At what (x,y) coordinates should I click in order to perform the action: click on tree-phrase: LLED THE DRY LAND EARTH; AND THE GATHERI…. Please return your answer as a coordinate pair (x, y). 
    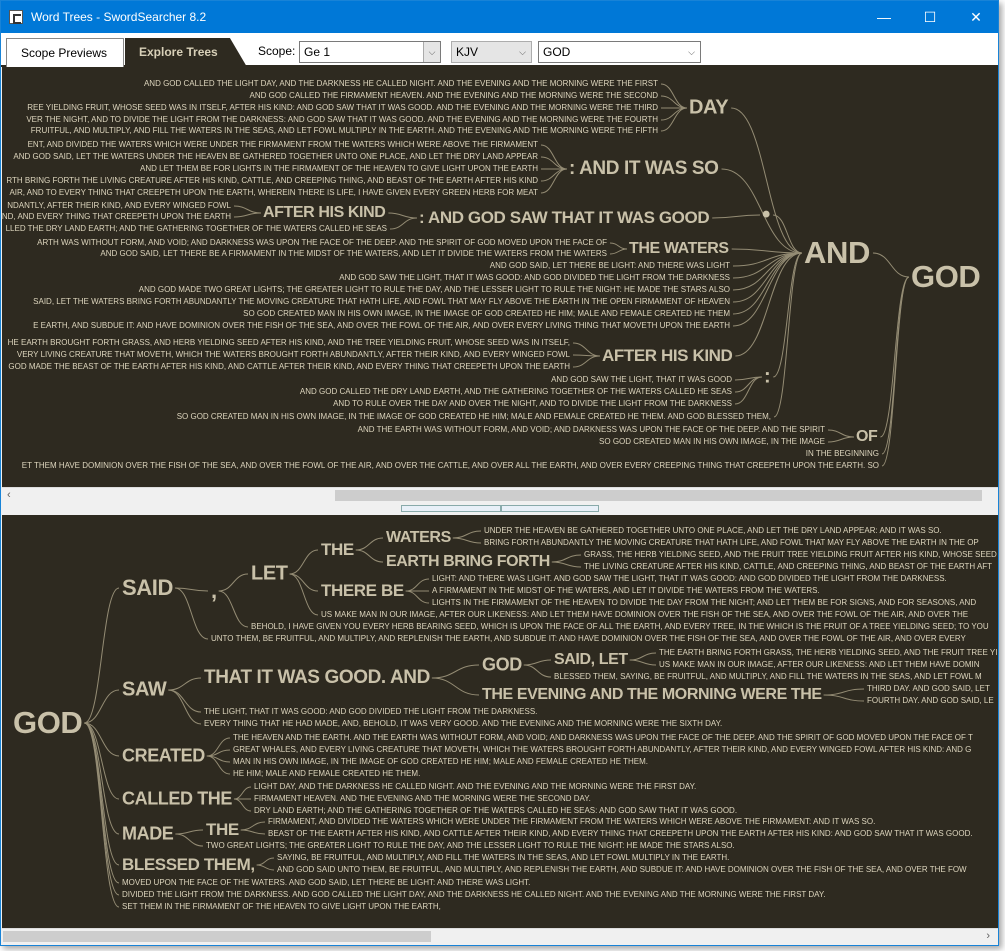
    Looking at the image, I should click on (196, 229).